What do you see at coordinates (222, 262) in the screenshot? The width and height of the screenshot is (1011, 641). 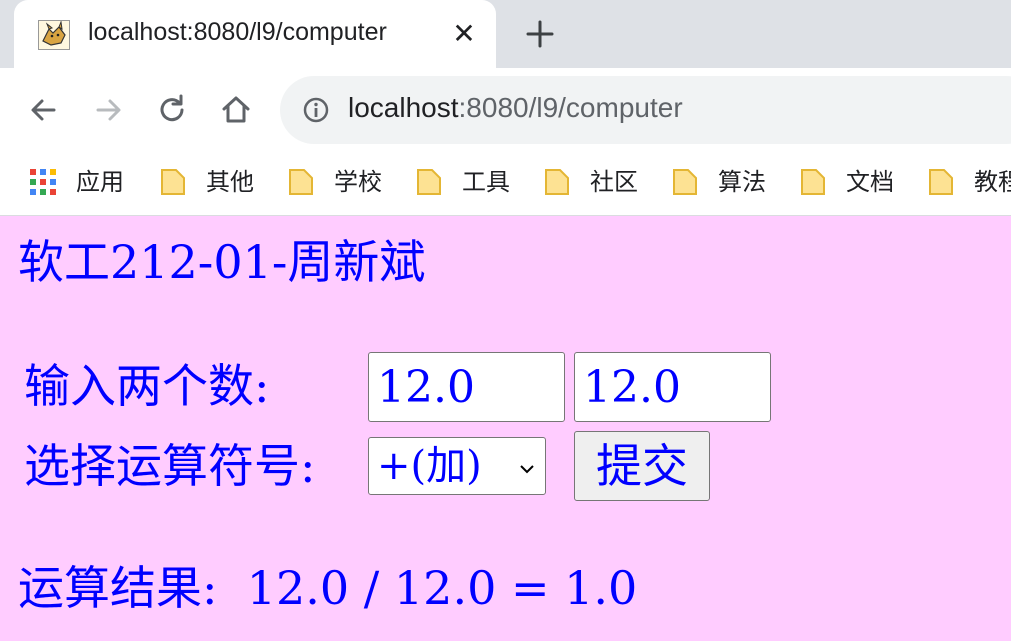 I see `page-title: 软工212-01-周新斌` at bounding box center [222, 262].